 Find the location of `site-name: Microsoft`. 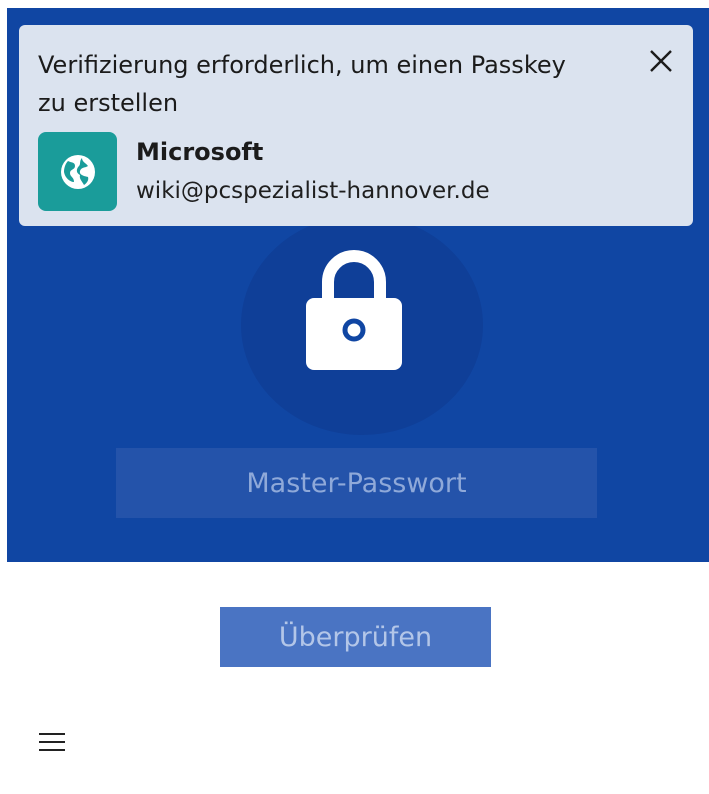

site-name: Microsoft is located at coordinates (200, 152).